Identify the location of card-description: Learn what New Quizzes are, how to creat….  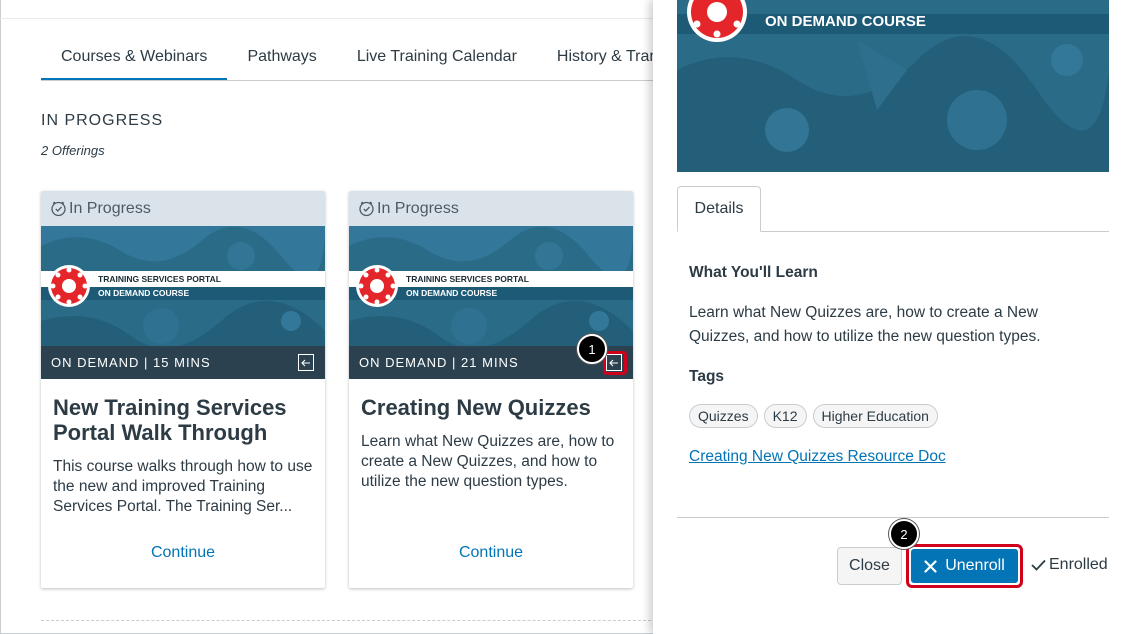
(488, 461).